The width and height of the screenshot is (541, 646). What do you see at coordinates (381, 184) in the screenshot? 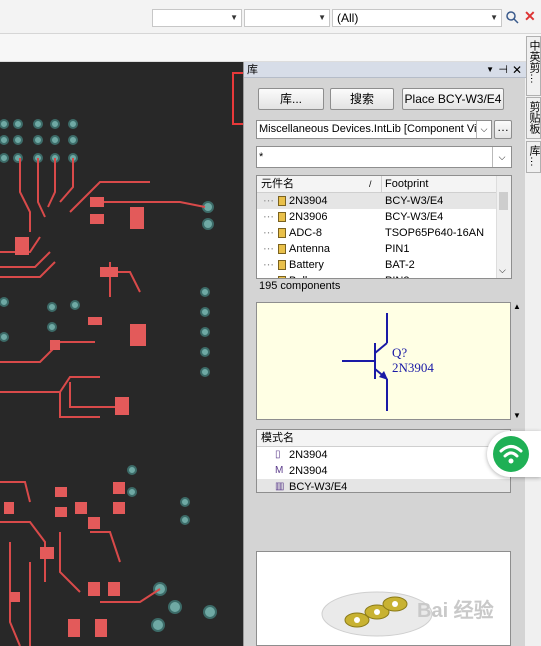
I see `column-divider` at bounding box center [381, 184].